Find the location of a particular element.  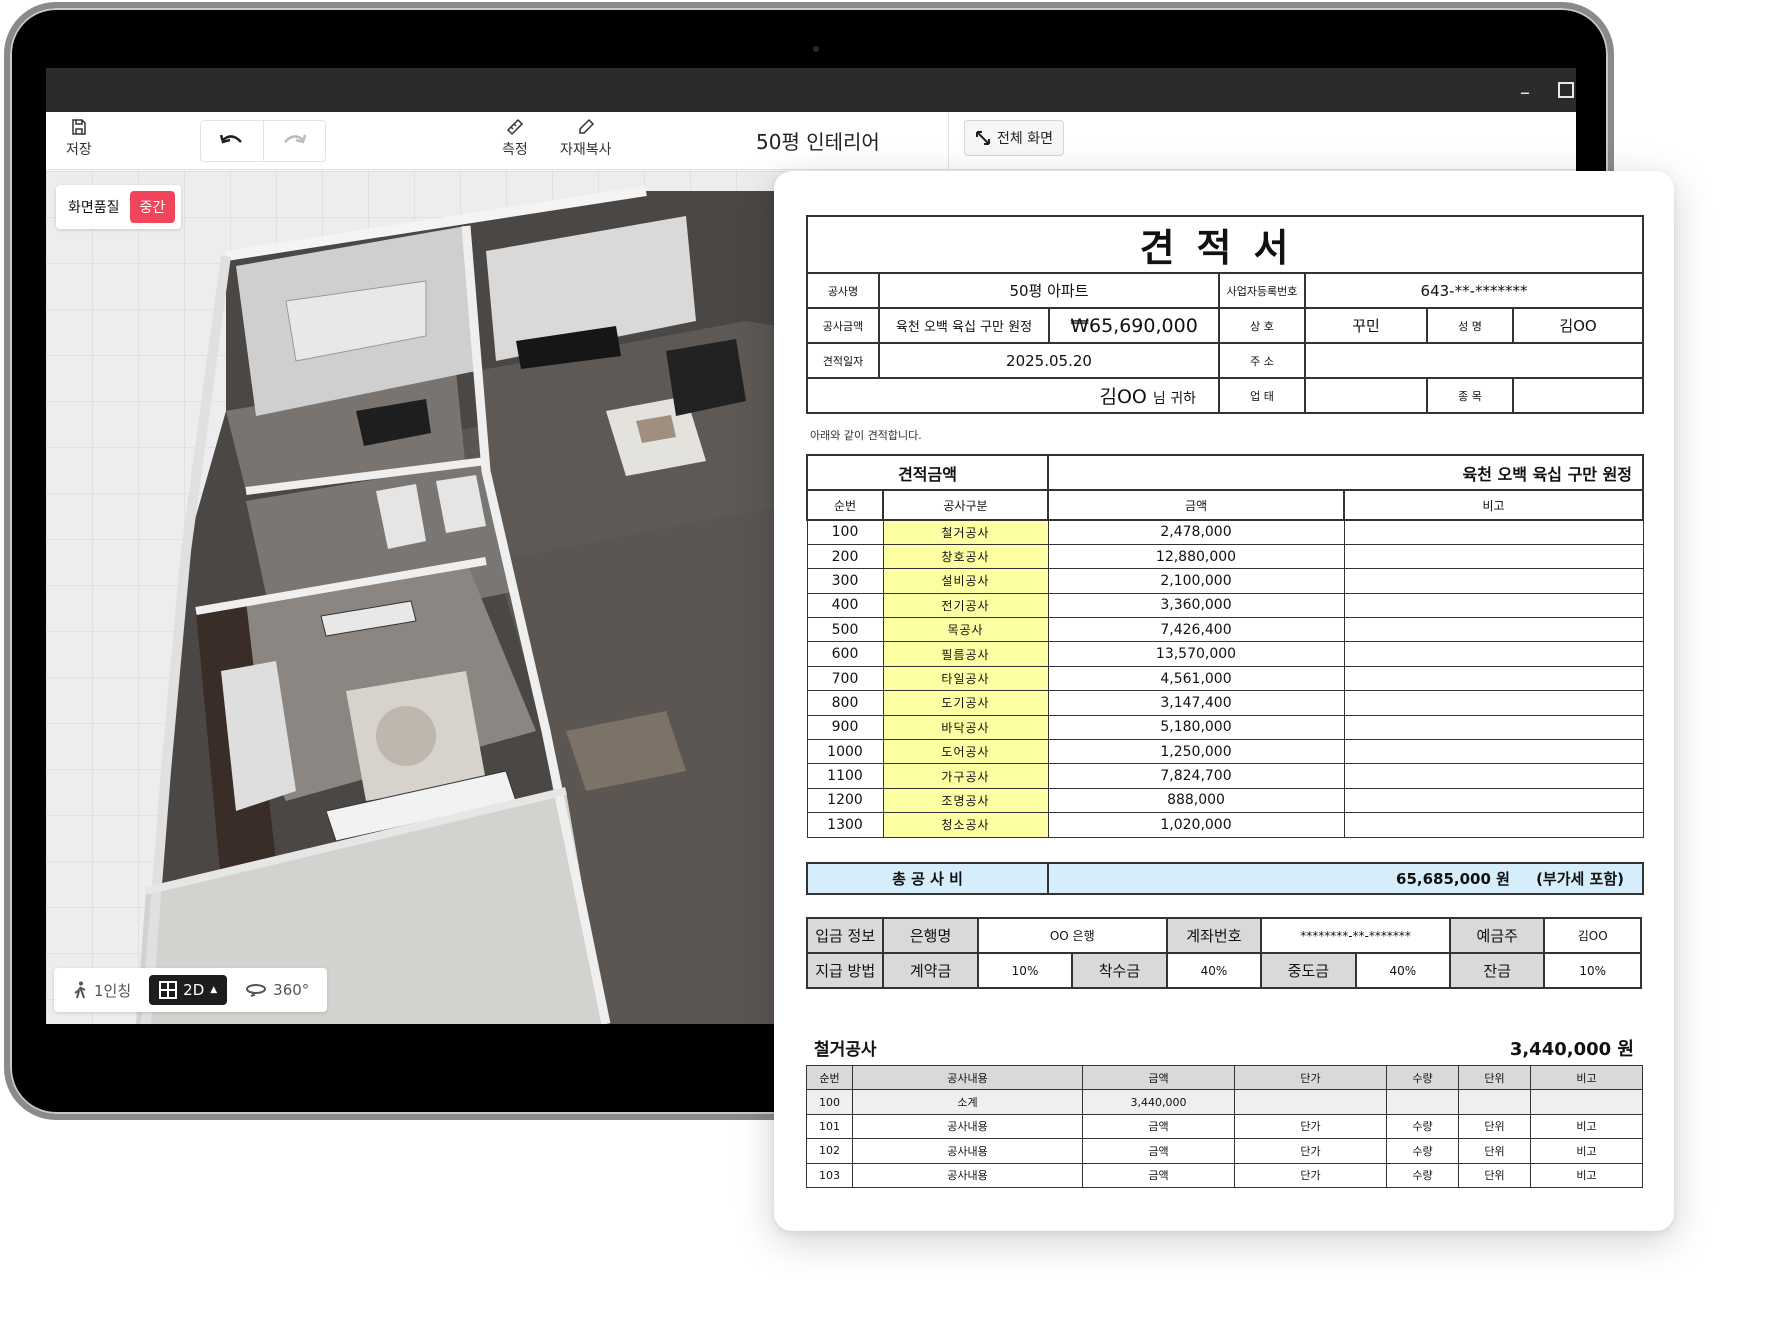

address-label: 주 소 is located at coordinates (1262, 360).